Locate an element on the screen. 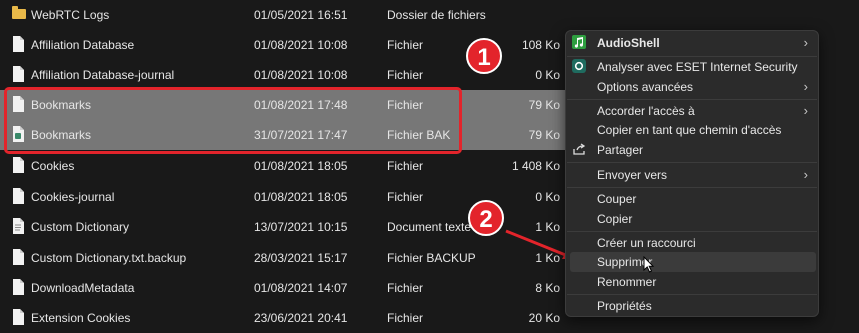 The width and height of the screenshot is (859, 333). step-badge-1: 1 is located at coordinates (484, 56).